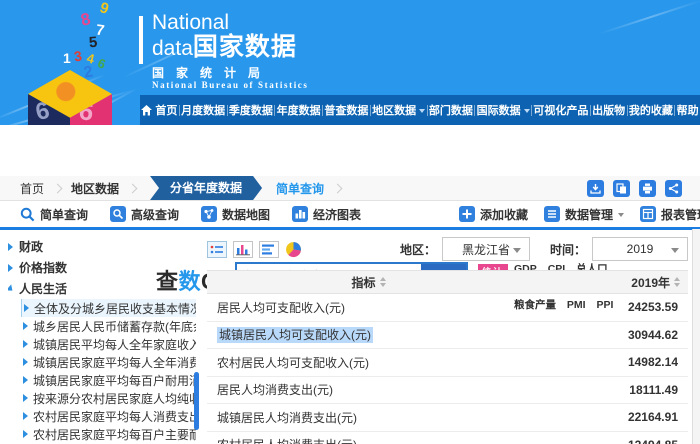 Image resolution: width=700 pixels, height=444 pixels. Describe the element at coordinates (588, 214) in the screenshot. I see `tool-label: 数据管理` at that location.